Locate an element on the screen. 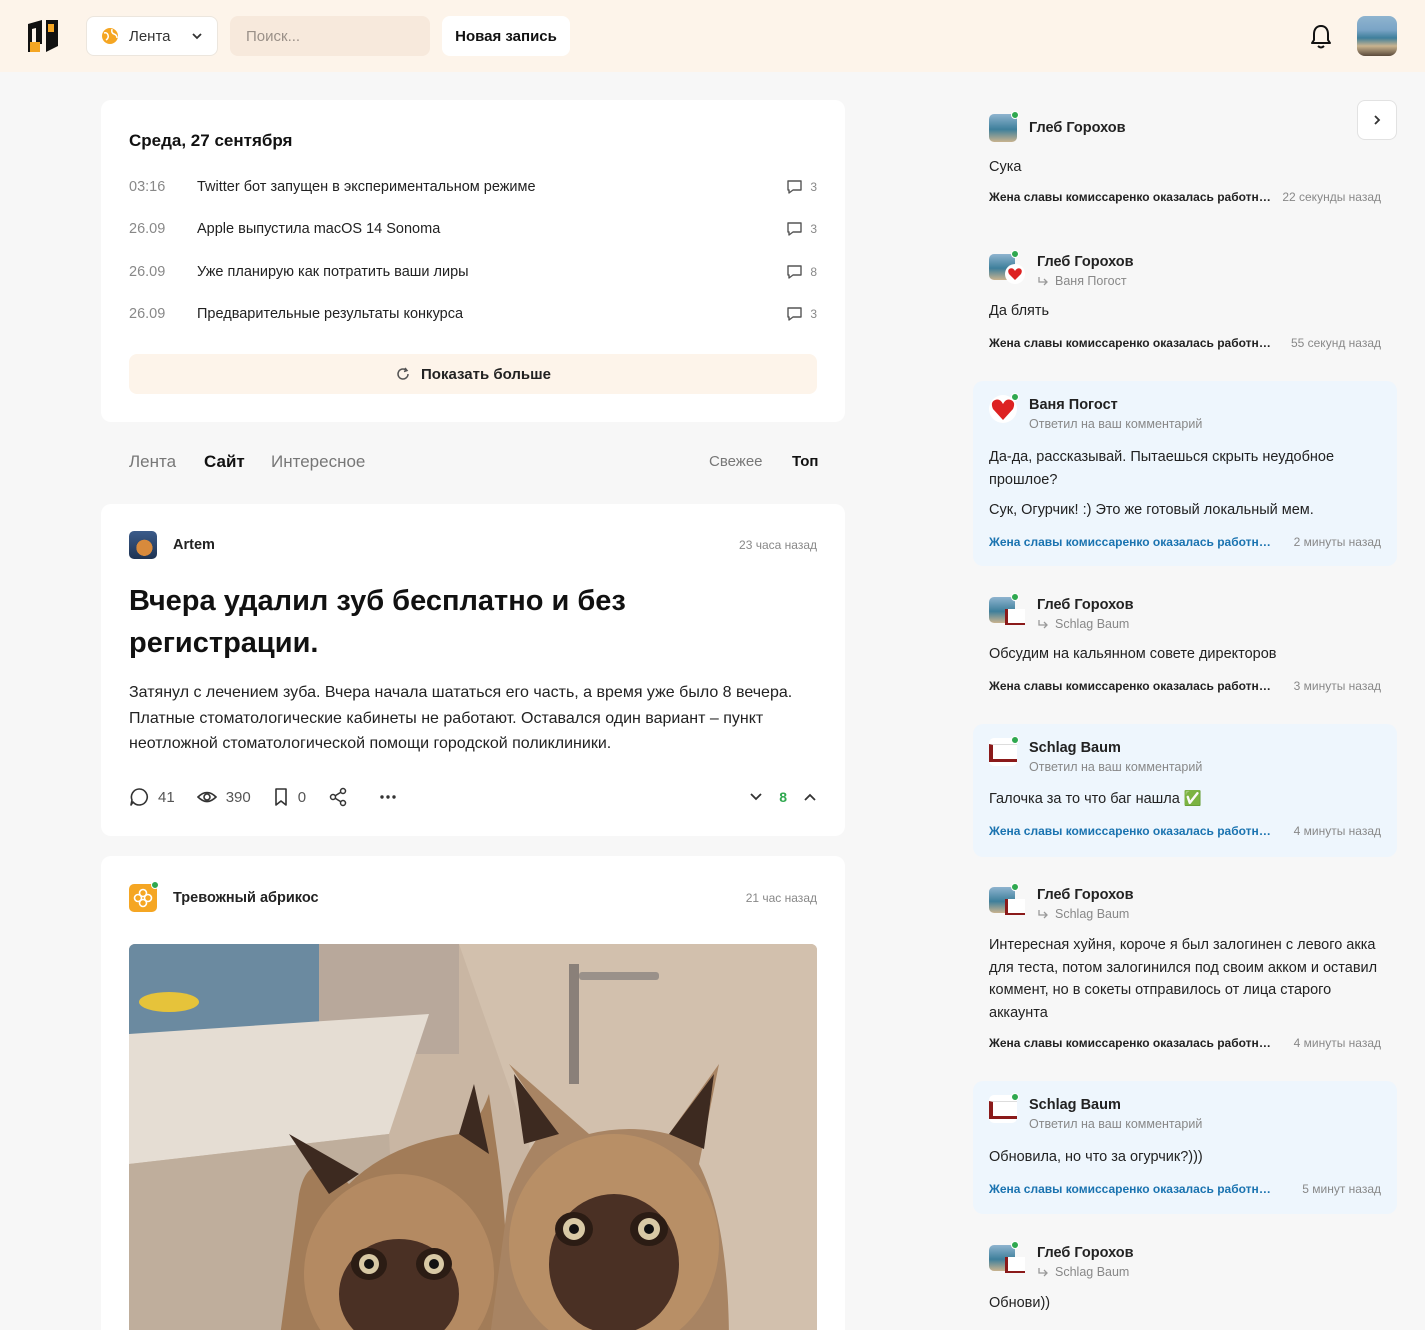  feed-select: Лента is located at coordinates (152, 36).